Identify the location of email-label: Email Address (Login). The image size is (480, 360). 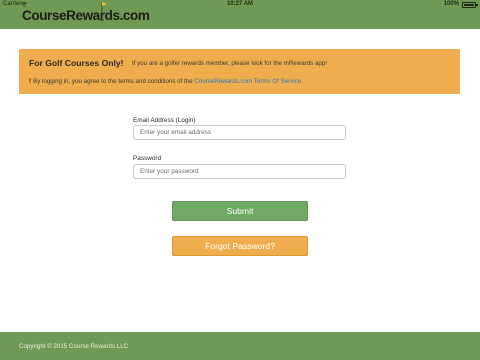
(164, 120).